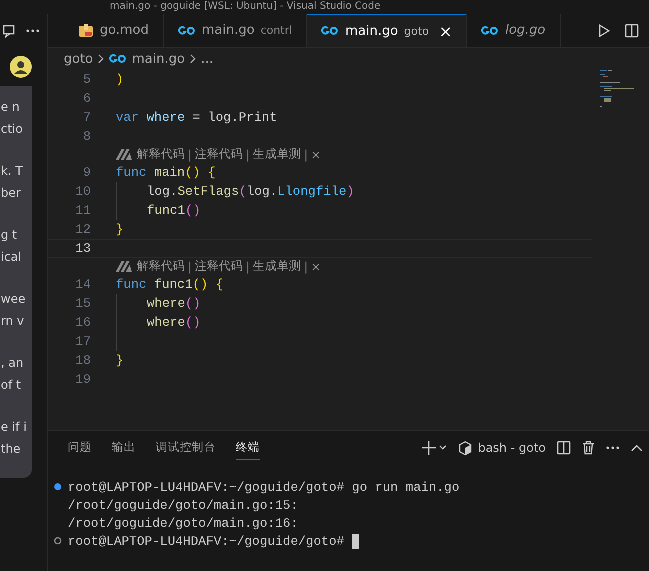 Image resolution: width=649 pixels, height=571 pixels. Describe the element at coordinates (86, 31) in the screenshot. I see `package-icon` at that location.